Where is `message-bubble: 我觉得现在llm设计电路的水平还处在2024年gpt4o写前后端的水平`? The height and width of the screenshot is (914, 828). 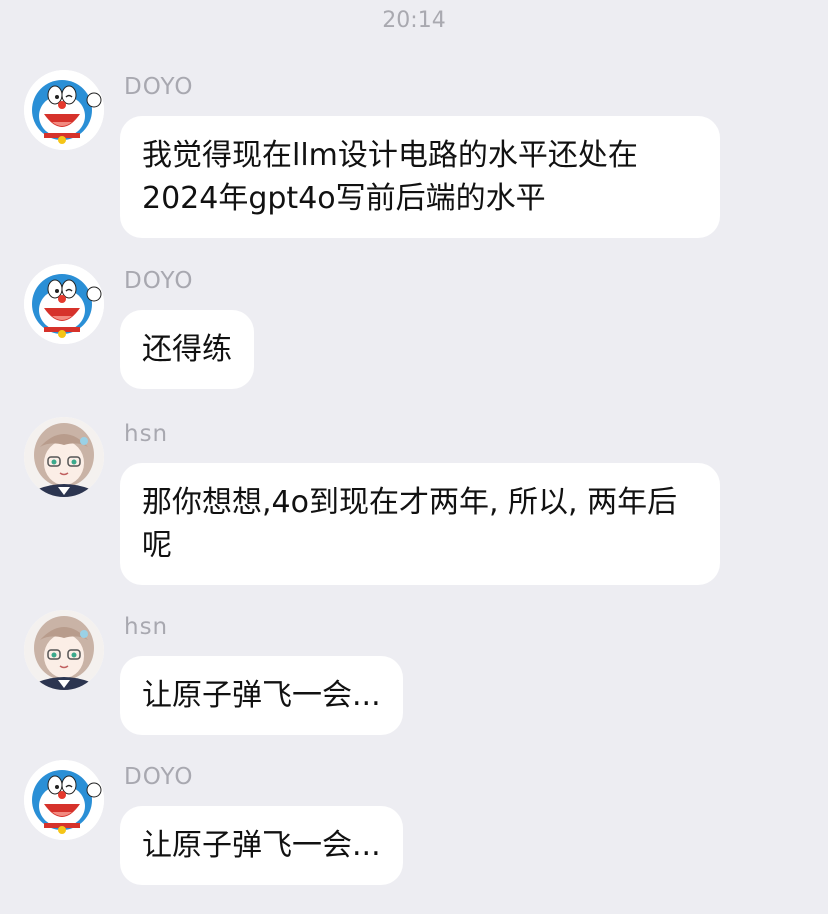 message-bubble: 我觉得现在llm设计电路的水平还处在2024年gpt4o写前后端的水平 is located at coordinates (420, 177).